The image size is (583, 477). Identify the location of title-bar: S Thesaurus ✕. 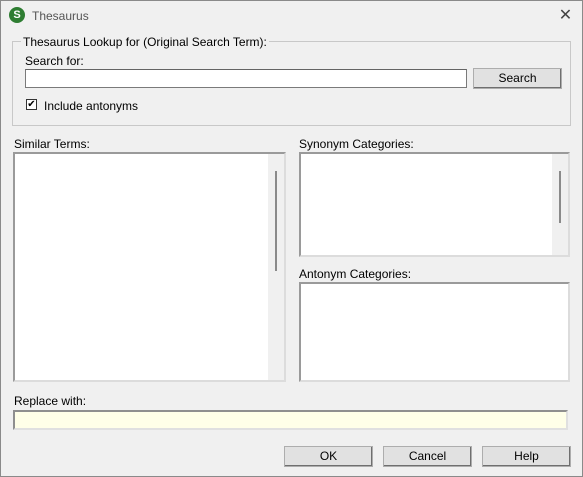
(291, 16).